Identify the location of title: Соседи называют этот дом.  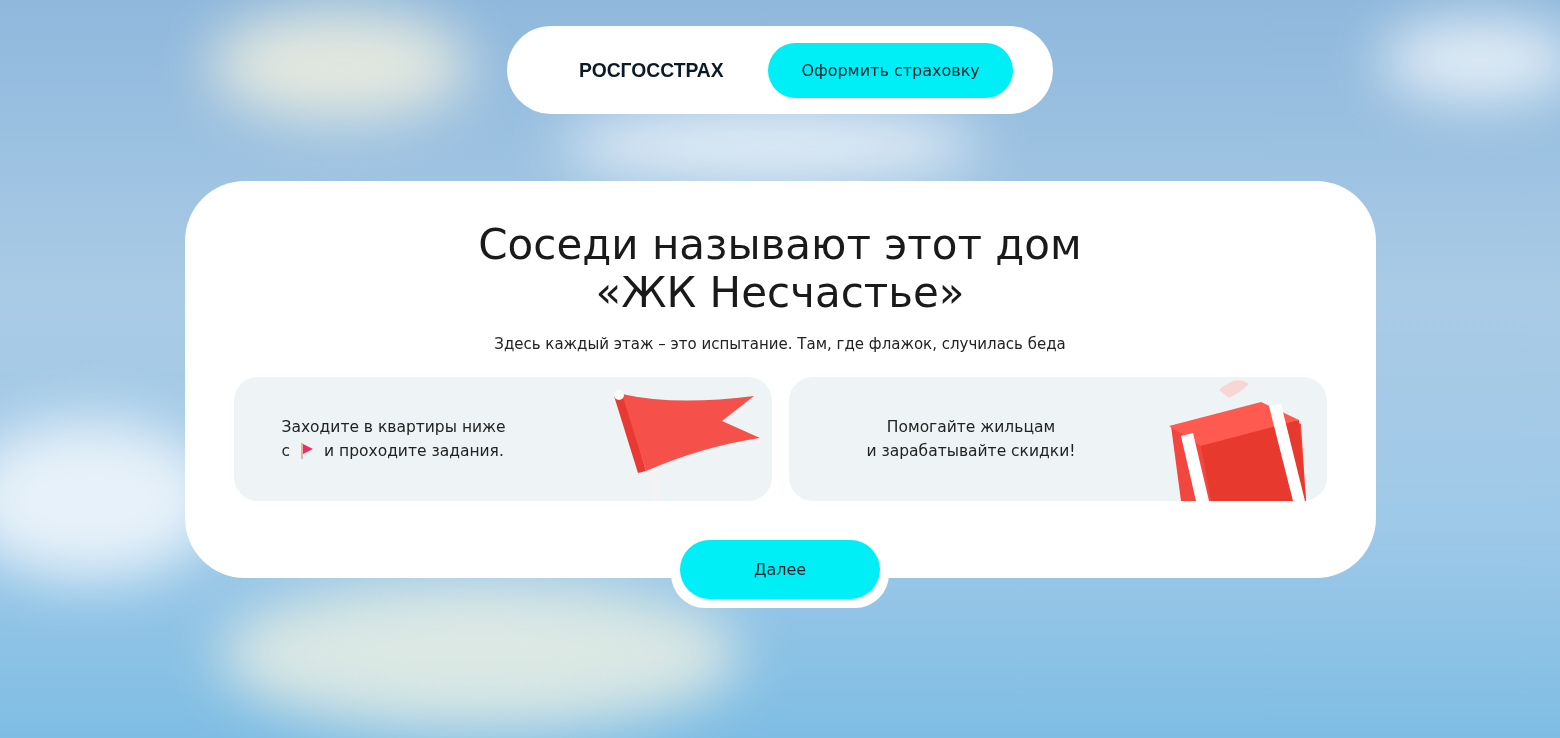
(780, 245).